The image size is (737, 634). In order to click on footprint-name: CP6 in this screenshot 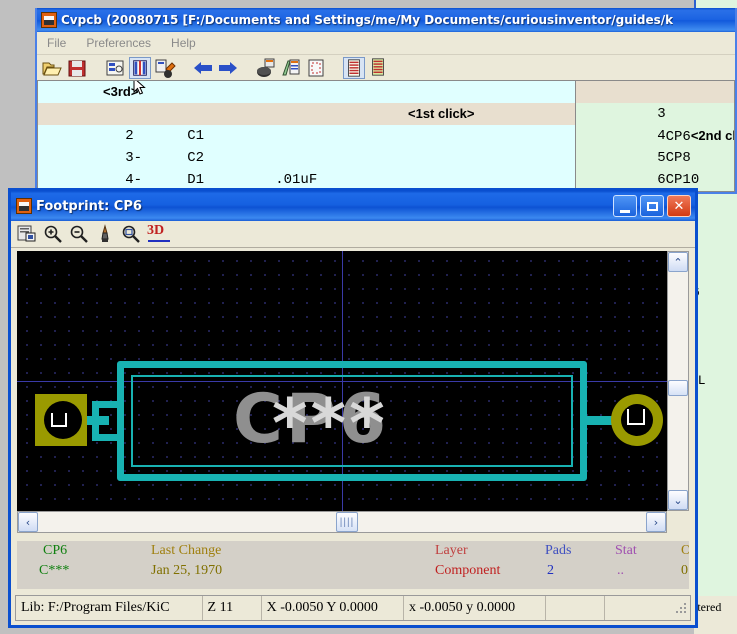, I will do `click(678, 137)`.